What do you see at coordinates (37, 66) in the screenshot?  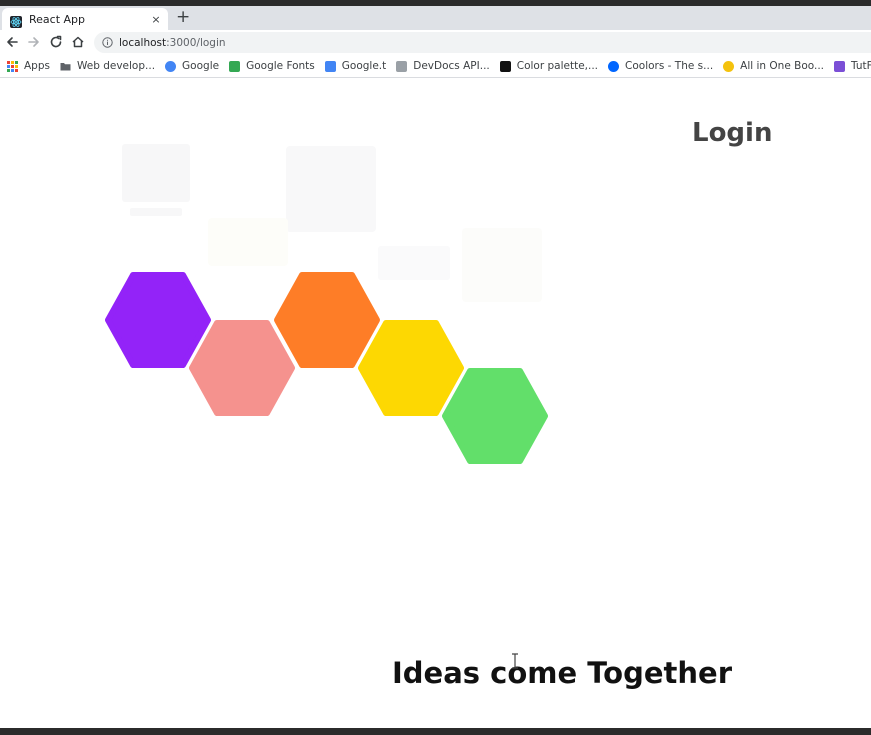 I see `bookmark-label: Apps` at bounding box center [37, 66].